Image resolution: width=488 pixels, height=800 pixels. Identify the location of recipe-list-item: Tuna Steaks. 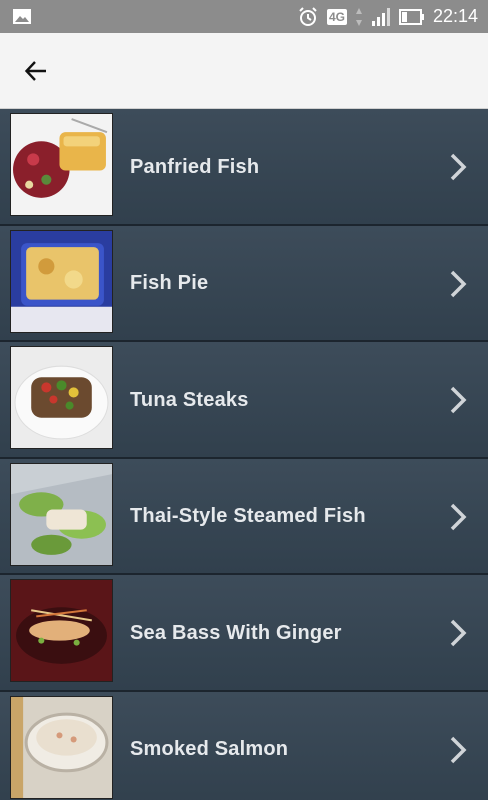
(244, 400).